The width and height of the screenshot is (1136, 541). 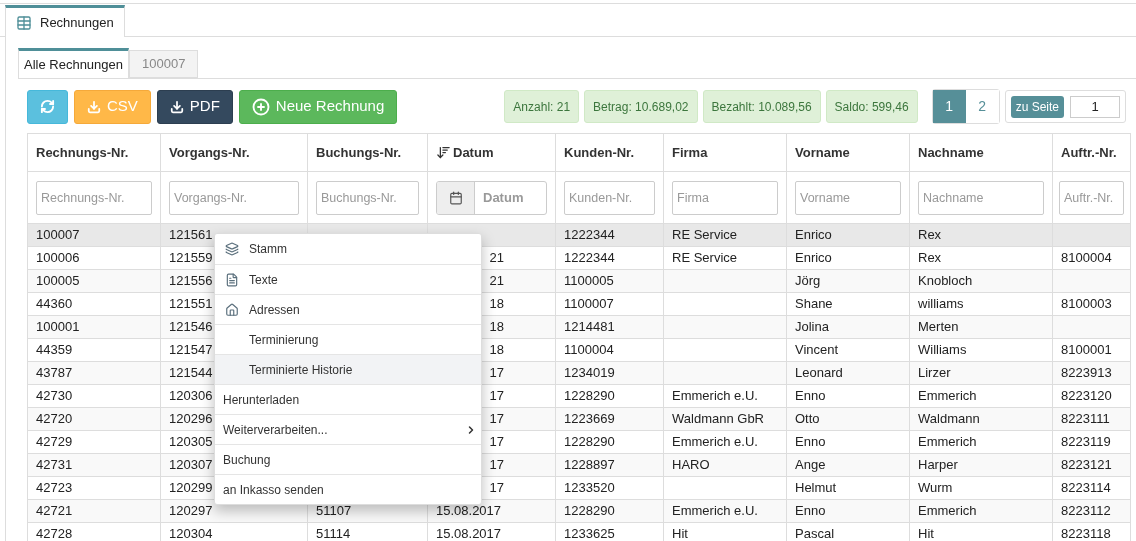 I want to click on column-header: Nachname, so click(x=981, y=152).